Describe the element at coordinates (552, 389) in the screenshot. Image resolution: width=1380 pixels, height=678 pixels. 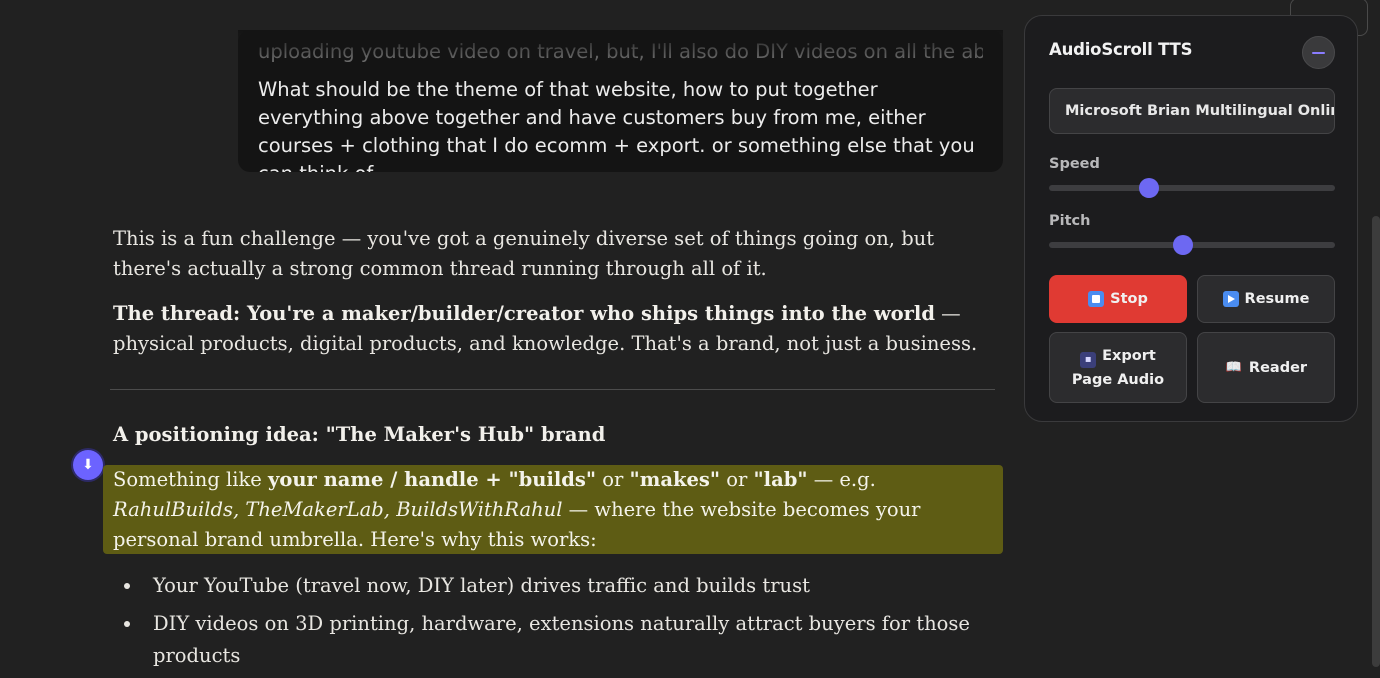
I see `section-divider` at that location.